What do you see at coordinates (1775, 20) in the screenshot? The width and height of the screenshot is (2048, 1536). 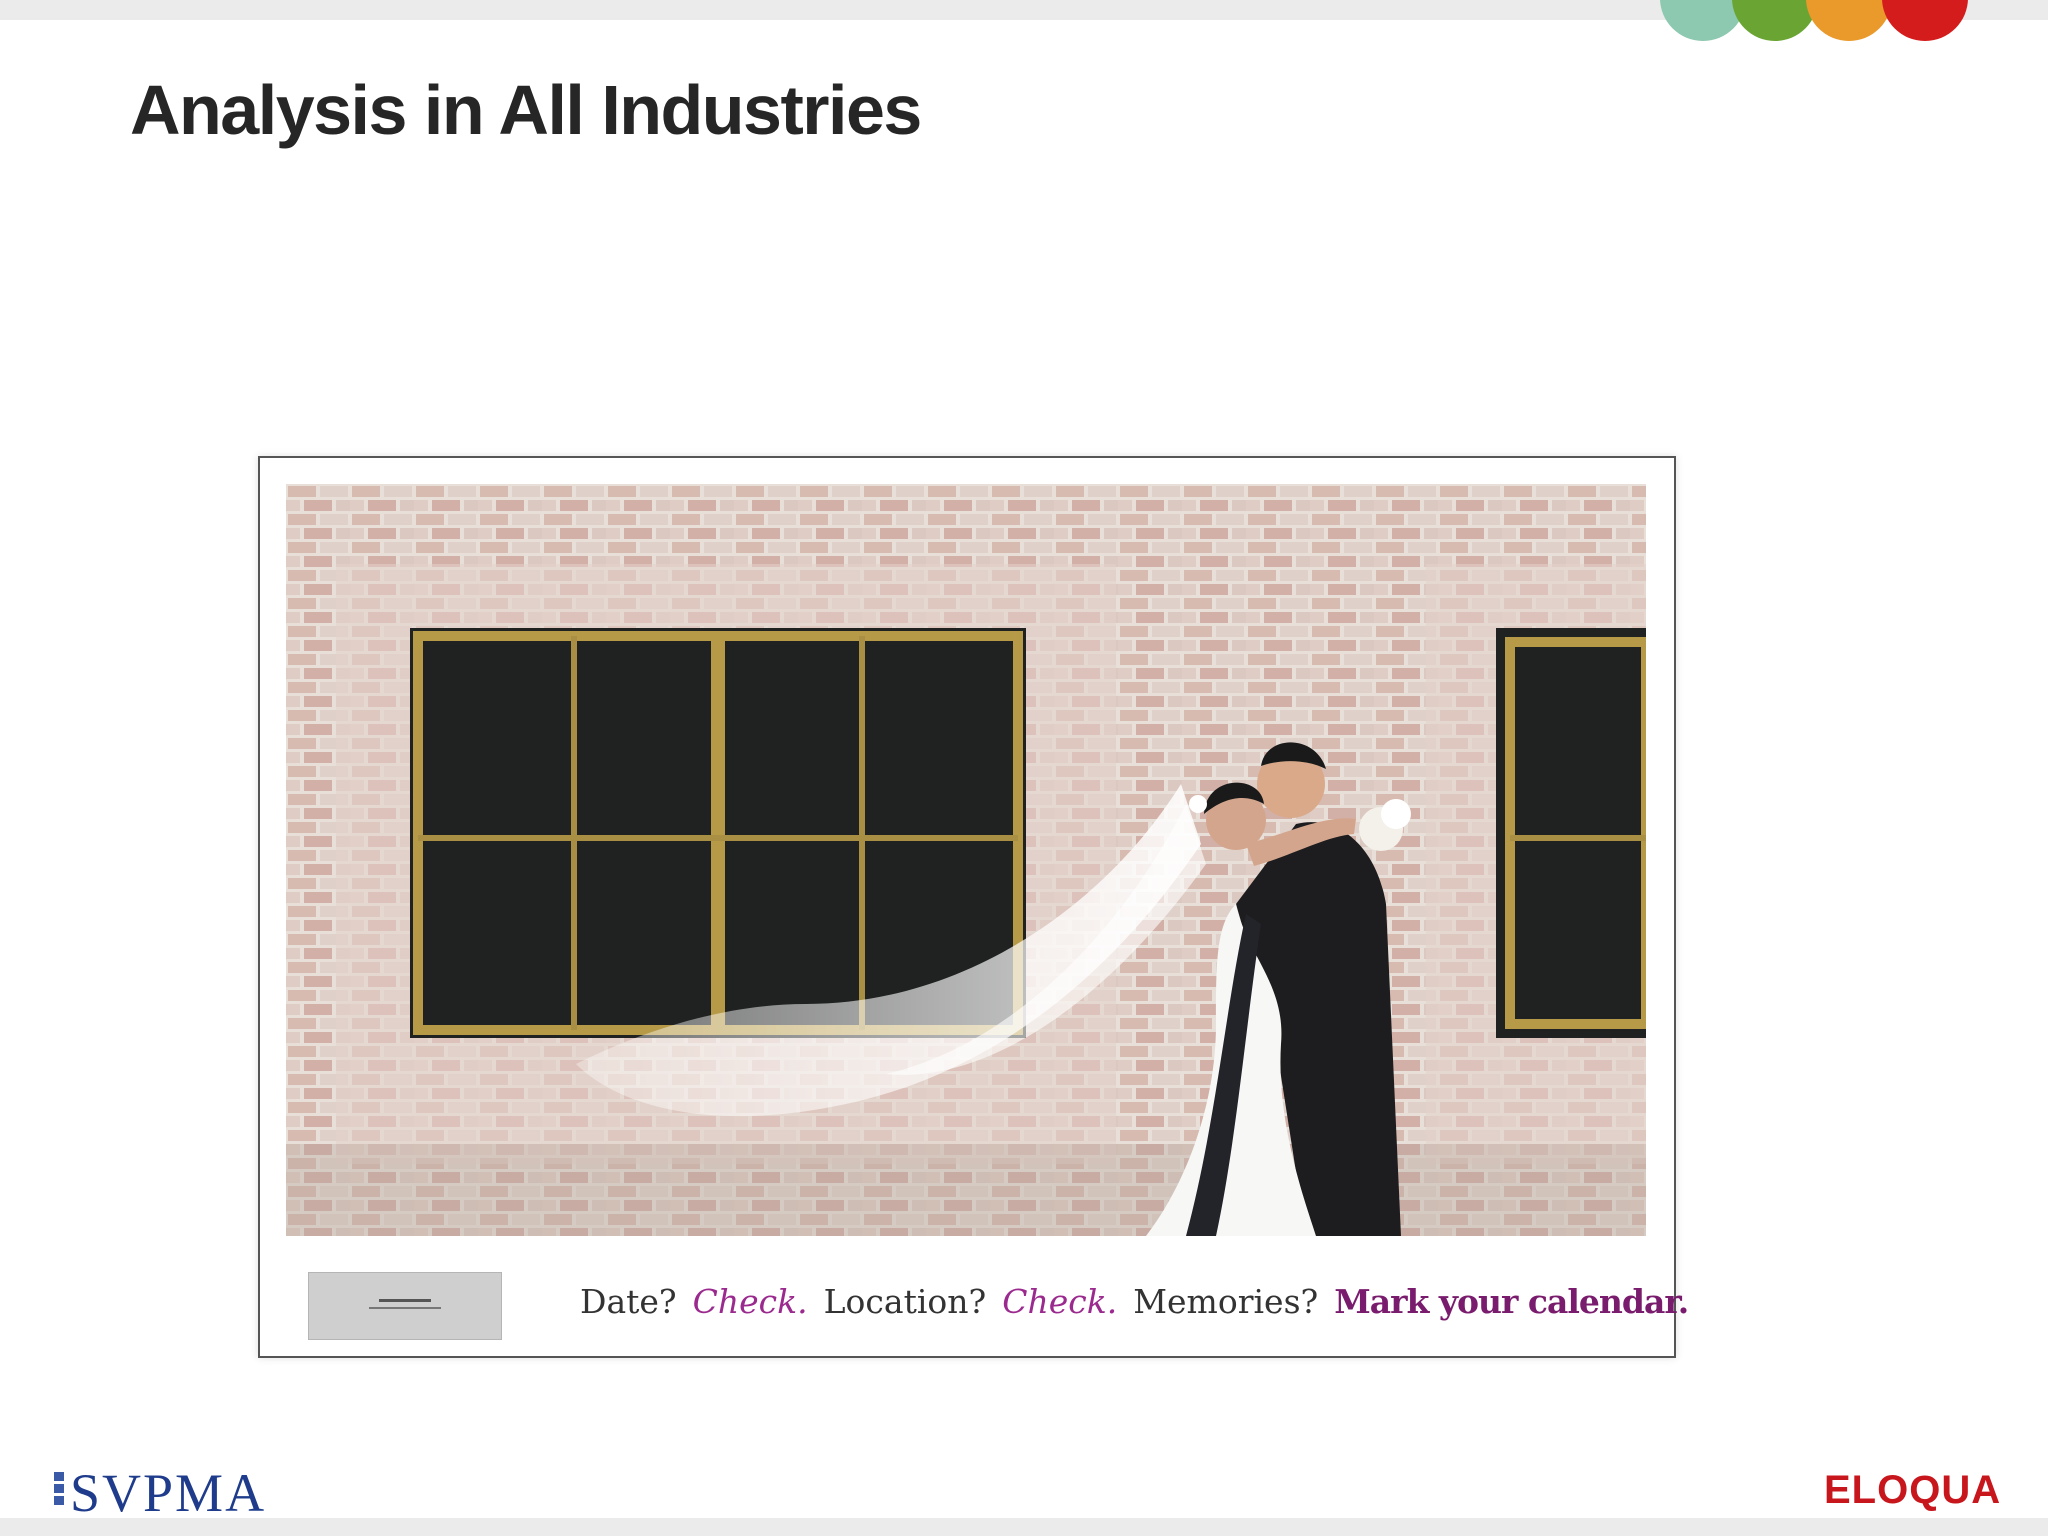 I see `circle-green` at bounding box center [1775, 20].